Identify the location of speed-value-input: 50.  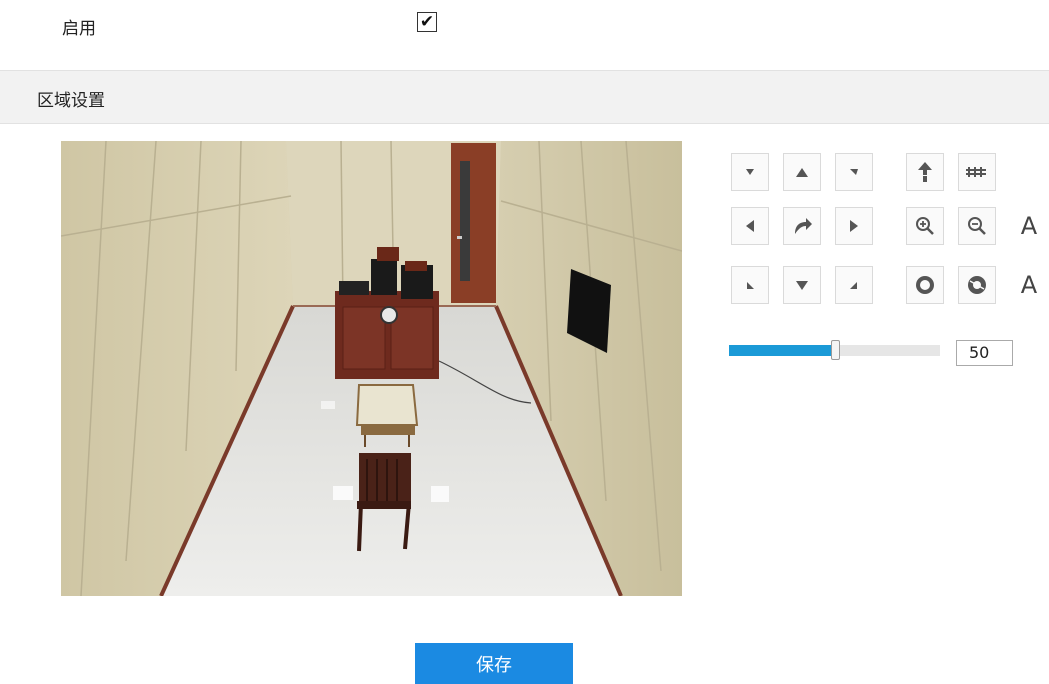
(984, 353).